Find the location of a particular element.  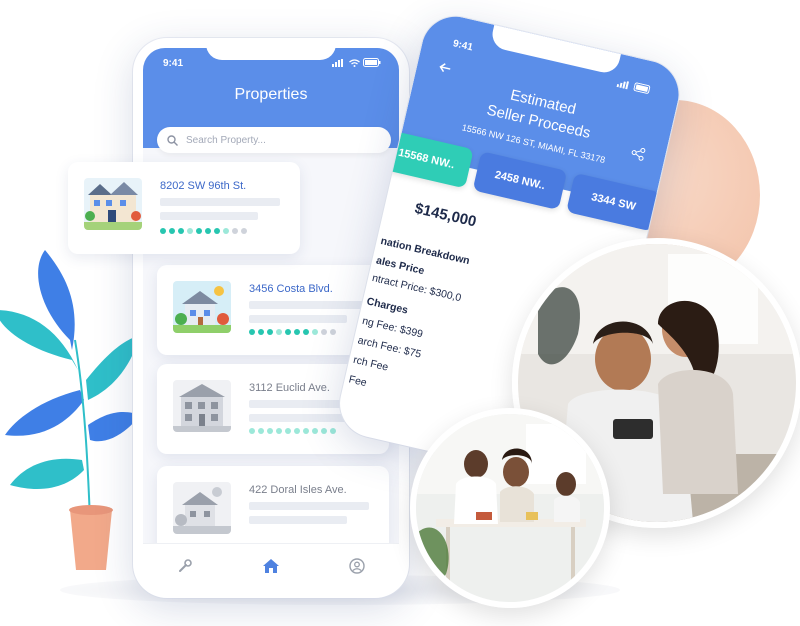

section-heading: Charges is located at coordinates (387, 306).